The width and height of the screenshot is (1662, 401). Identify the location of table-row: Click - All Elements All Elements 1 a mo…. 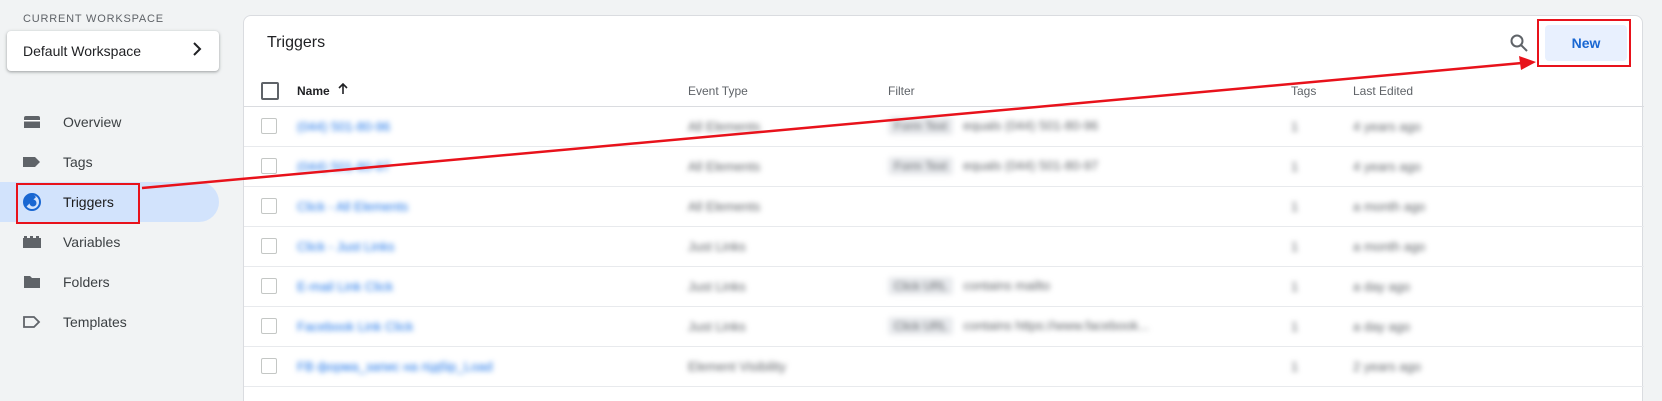
(944, 206).